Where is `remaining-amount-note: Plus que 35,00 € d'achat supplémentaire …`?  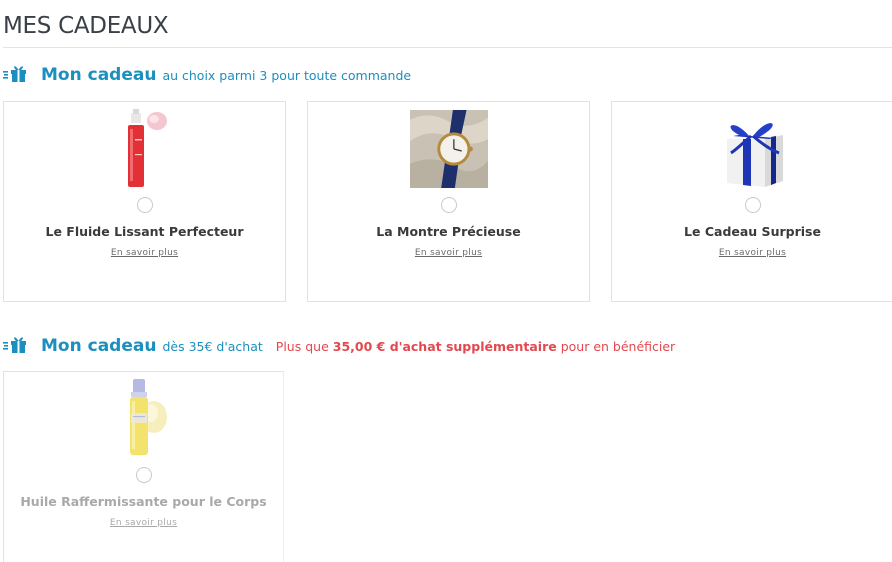
remaining-amount-note: Plus que 35,00 € d'achat supplémentaire … is located at coordinates (475, 346).